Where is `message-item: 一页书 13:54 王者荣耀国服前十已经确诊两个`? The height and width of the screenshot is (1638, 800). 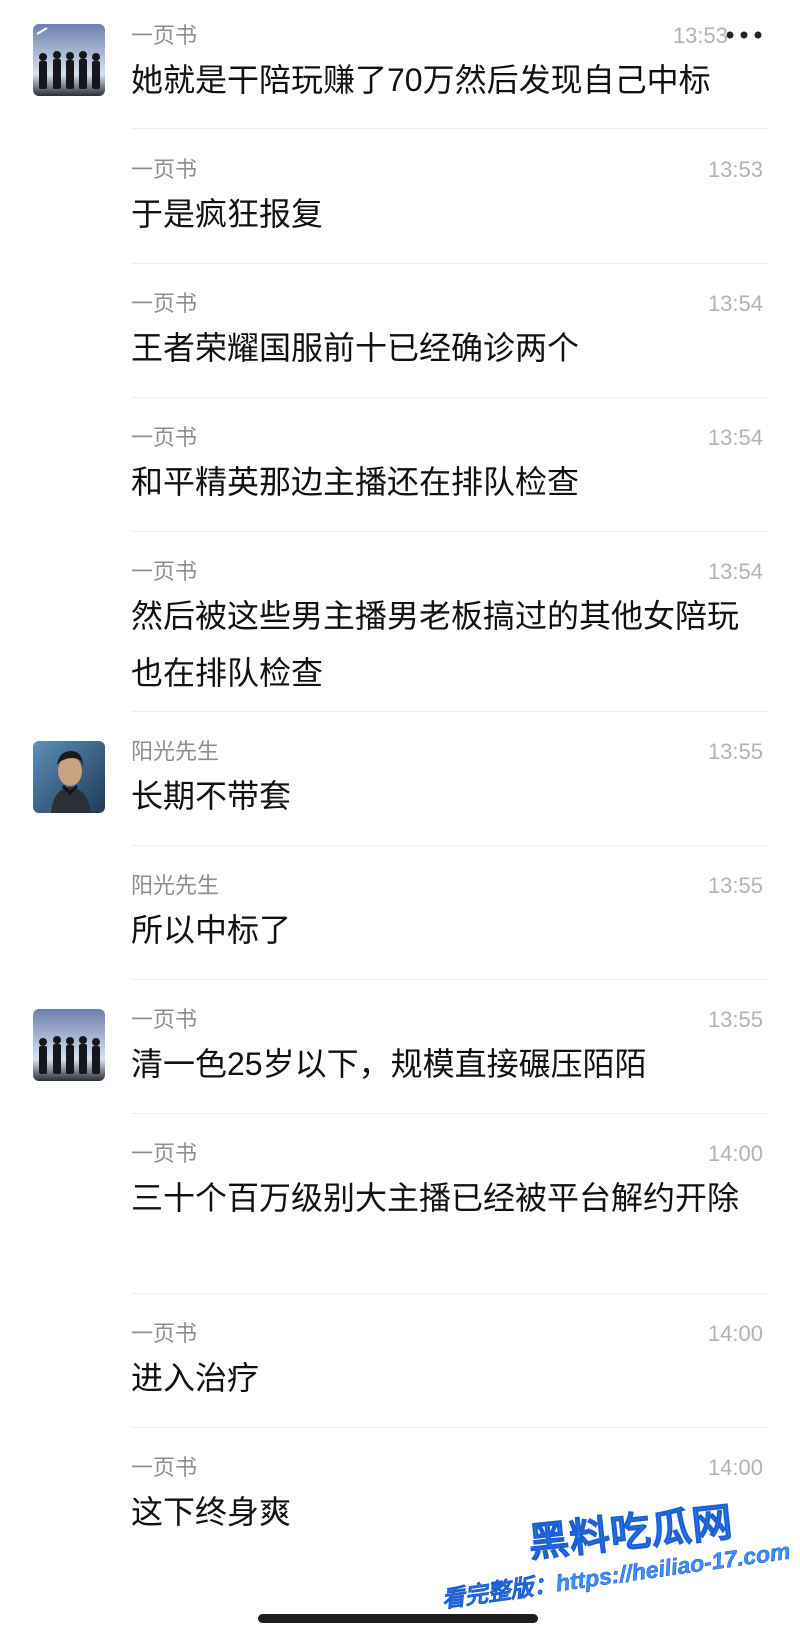
message-item: 一页书 13:54 王者荣耀国服前十已经确诊两个 is located at coordinates (400, 331).